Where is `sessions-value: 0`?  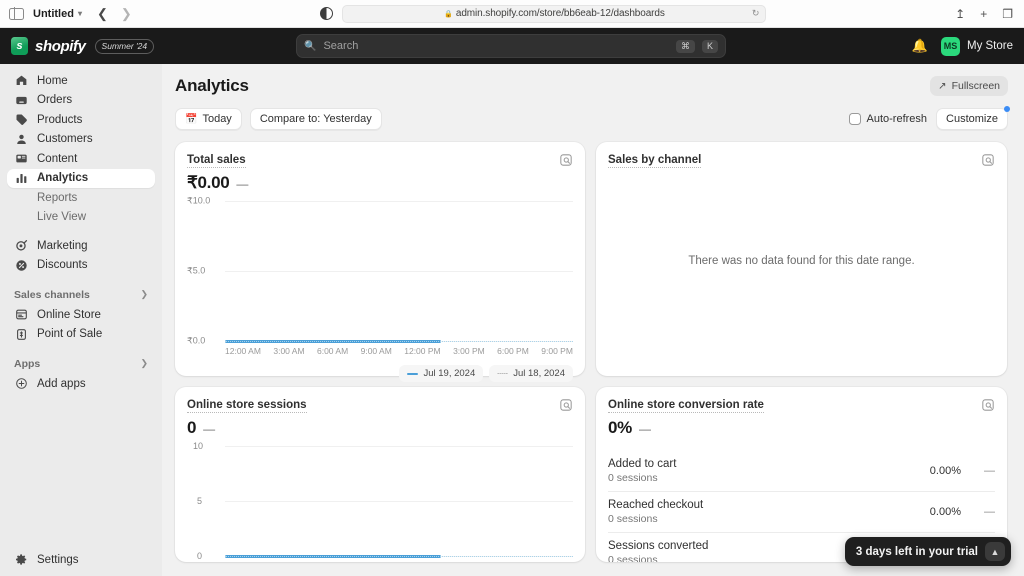
sessions-value: 0 is located at coordinates (192, 428).